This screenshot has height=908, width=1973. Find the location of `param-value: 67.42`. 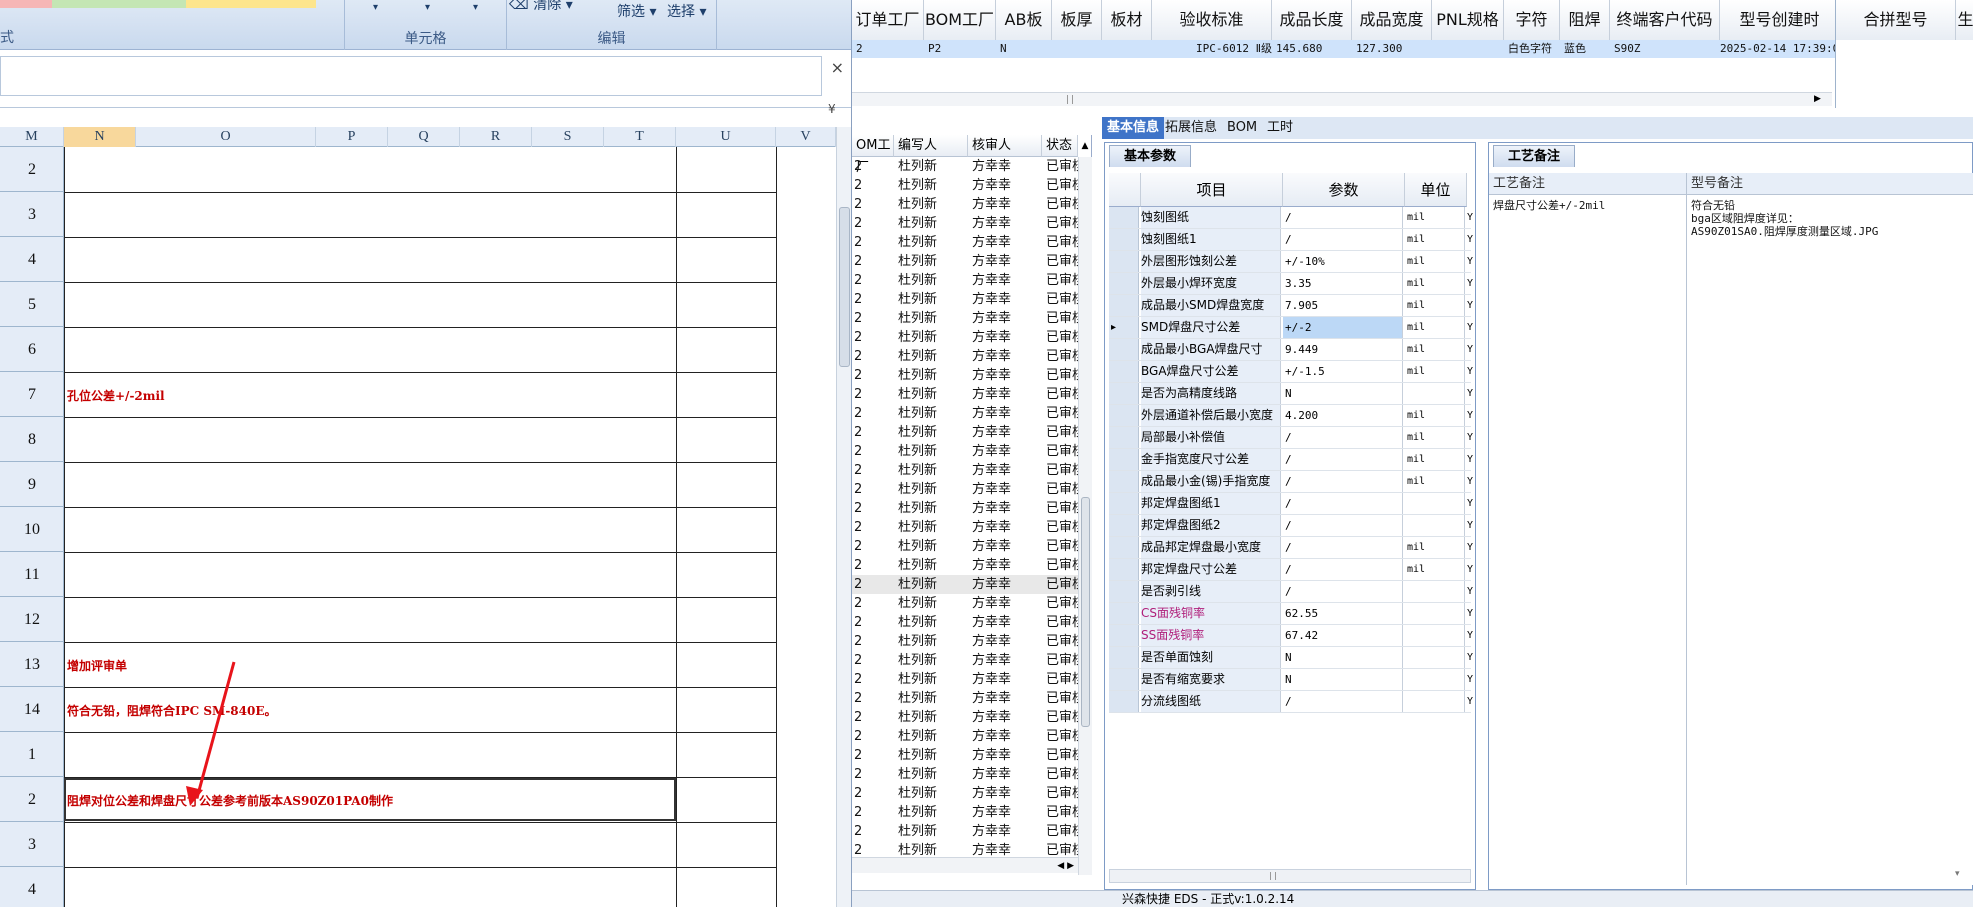

param-value: 67.42 is located at coordinates (1343, 635).